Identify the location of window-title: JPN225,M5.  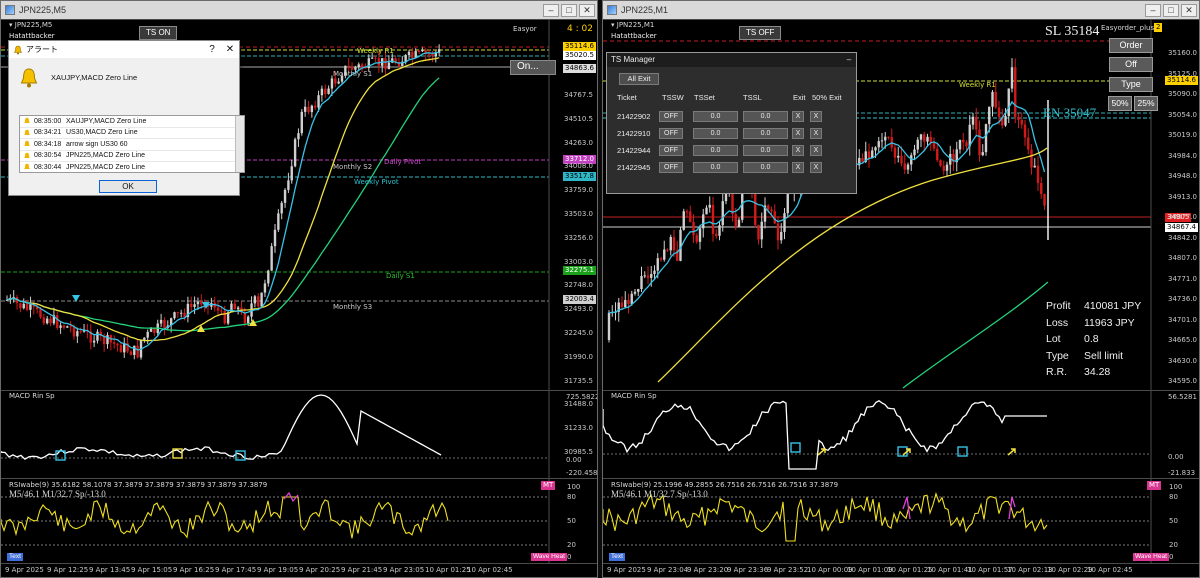
(43, 10).